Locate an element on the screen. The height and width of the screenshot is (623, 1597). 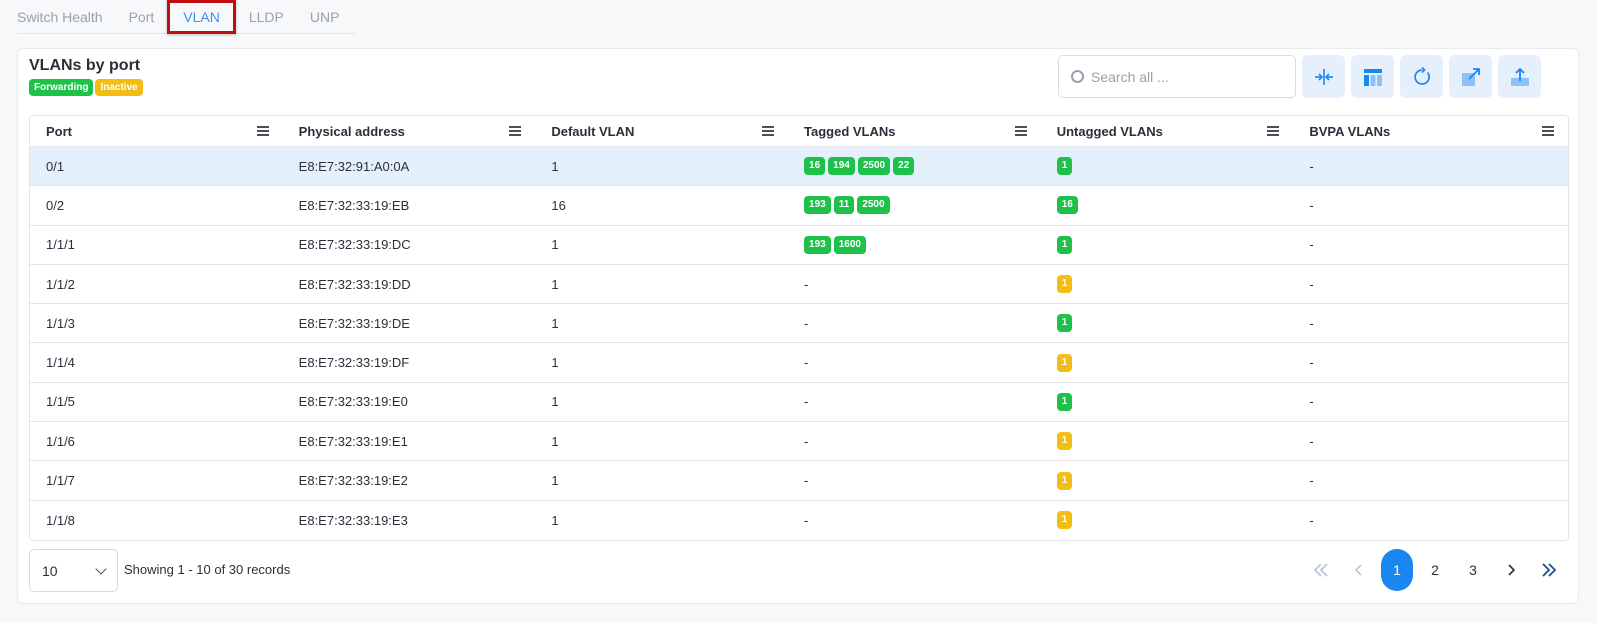
port-value: 1/1/5 is located at coordinates (60, 402).